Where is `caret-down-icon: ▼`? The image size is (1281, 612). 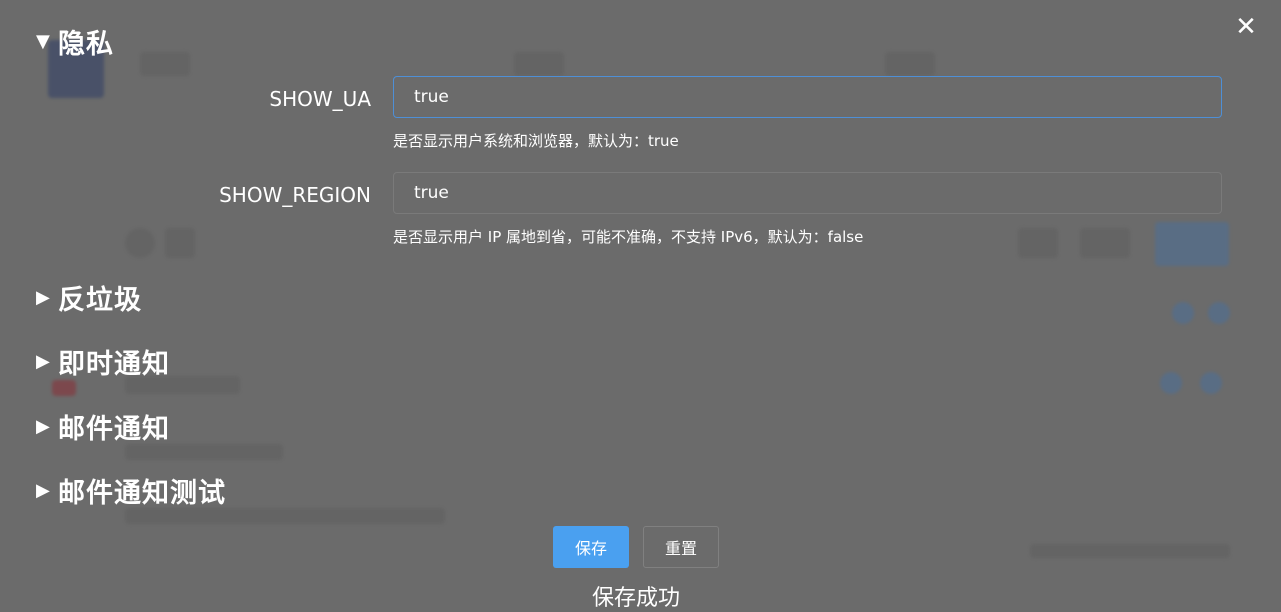 caret-down-icon: ▼ is located at coordinates (43, 41).